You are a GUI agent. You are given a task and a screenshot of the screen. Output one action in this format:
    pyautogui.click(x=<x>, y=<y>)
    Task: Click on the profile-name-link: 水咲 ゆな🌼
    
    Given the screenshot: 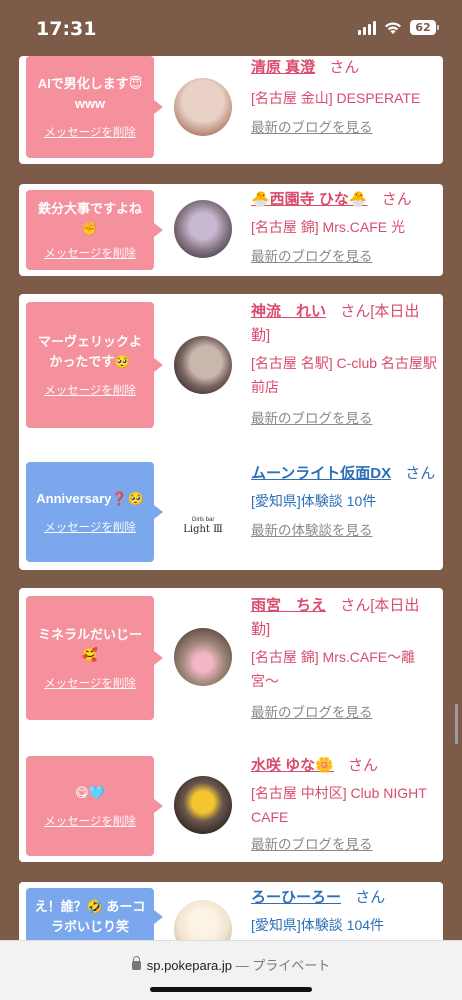 What is the action you would take?
    pyautogui.click(x=292, y=765)
    